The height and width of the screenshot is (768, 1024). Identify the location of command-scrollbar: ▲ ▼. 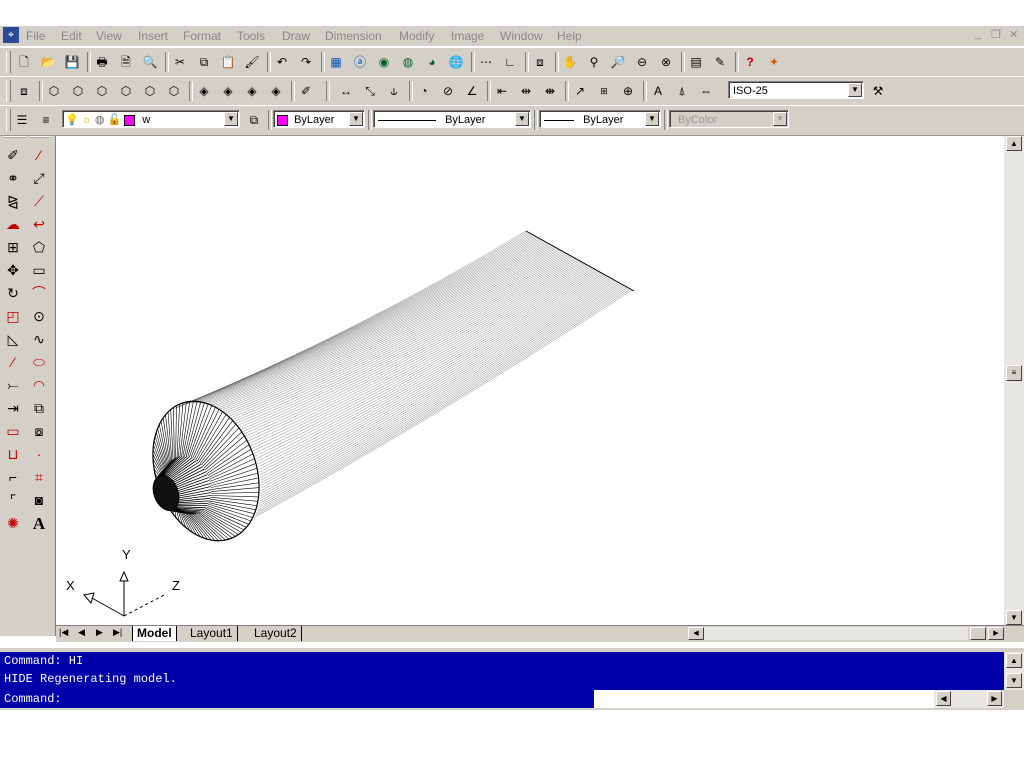
(1014, 671).